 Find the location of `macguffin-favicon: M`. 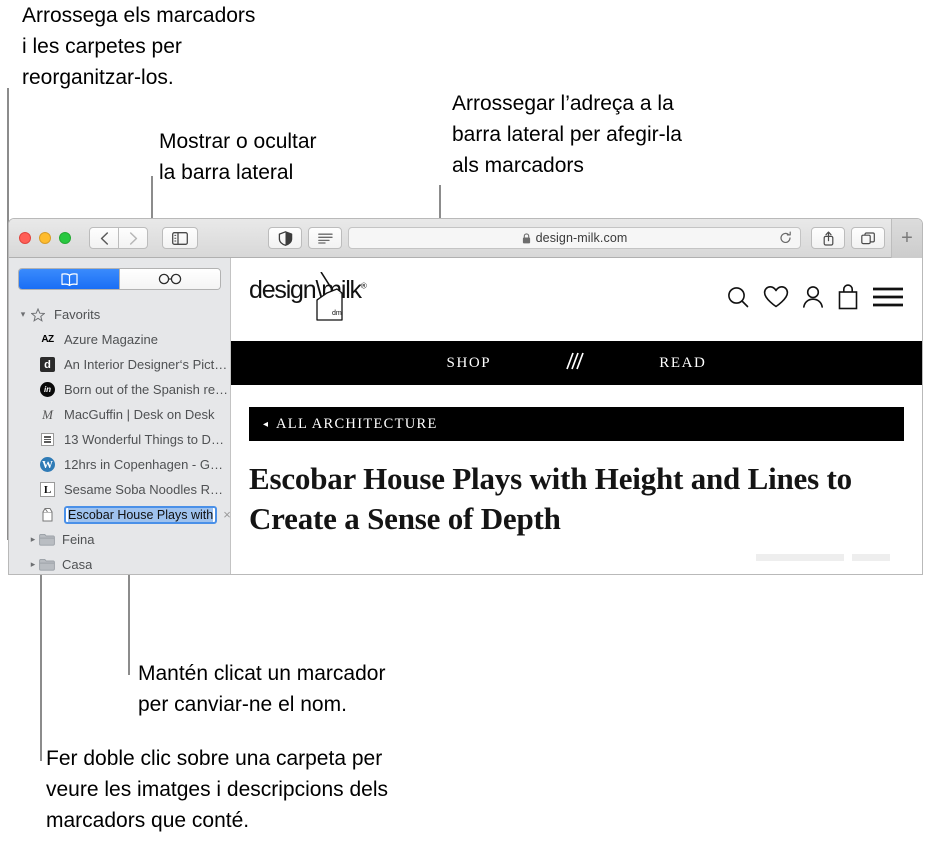

macguffin-favicon: M is located at coordinates (47, 414).